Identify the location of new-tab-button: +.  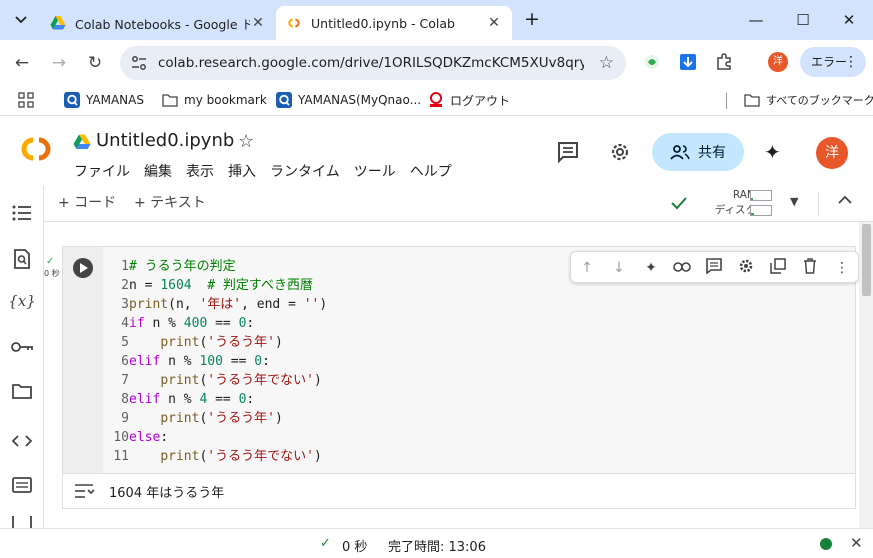
(532, 20).